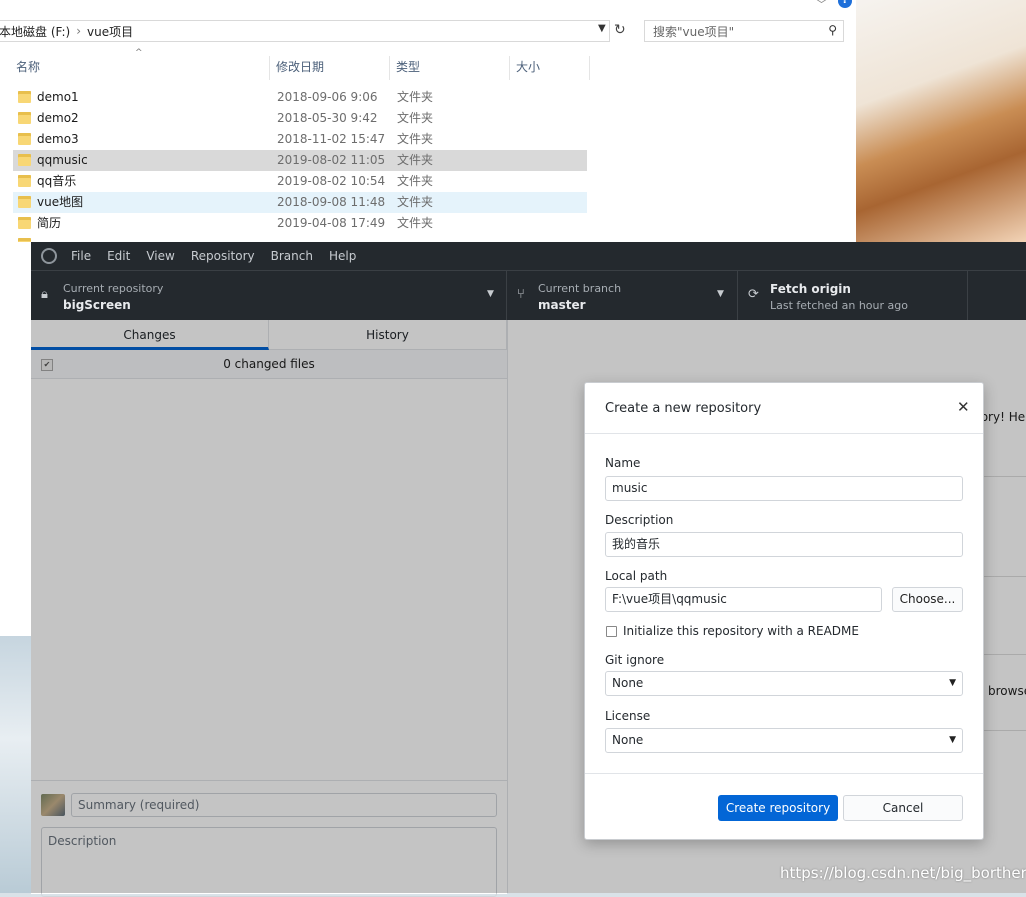  What do you see at coordinates (292, 256) in the screenshot?
I see `menu-branch: Branch` at bounding box center [292, 256].